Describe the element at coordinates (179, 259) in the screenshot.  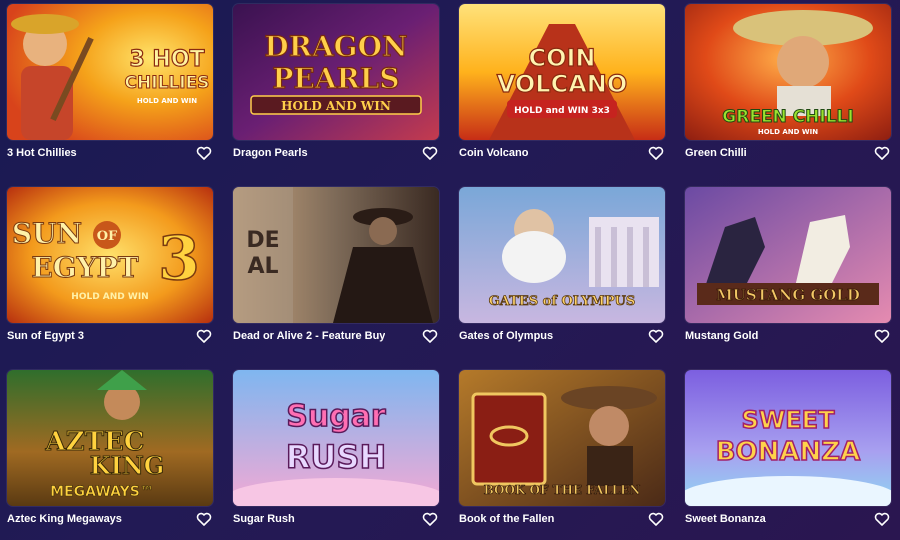
I see `art-text: 3` at that location.